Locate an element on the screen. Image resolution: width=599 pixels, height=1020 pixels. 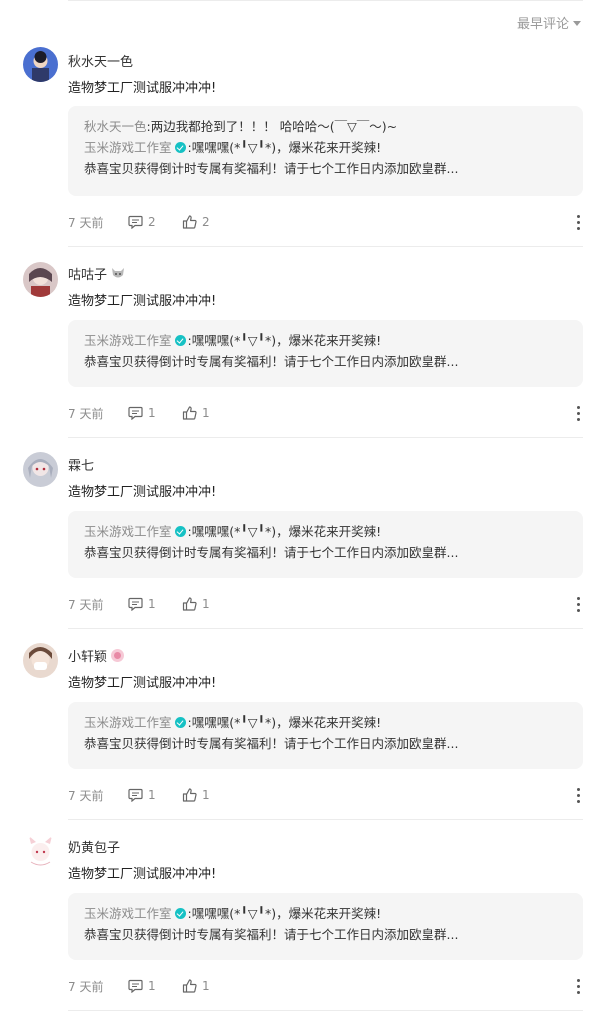
sort-dropdown: 最早评论 is located at coordinates (549, 22).